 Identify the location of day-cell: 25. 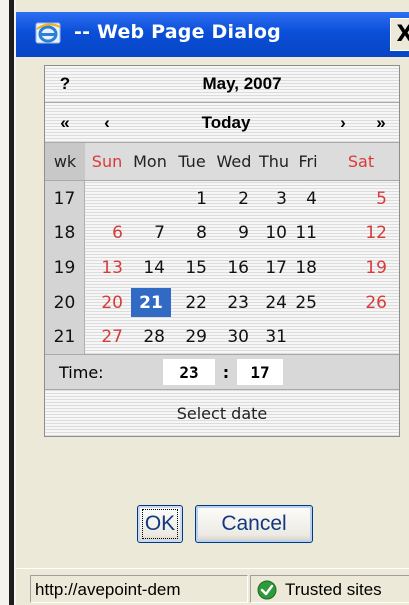
(308, 302).